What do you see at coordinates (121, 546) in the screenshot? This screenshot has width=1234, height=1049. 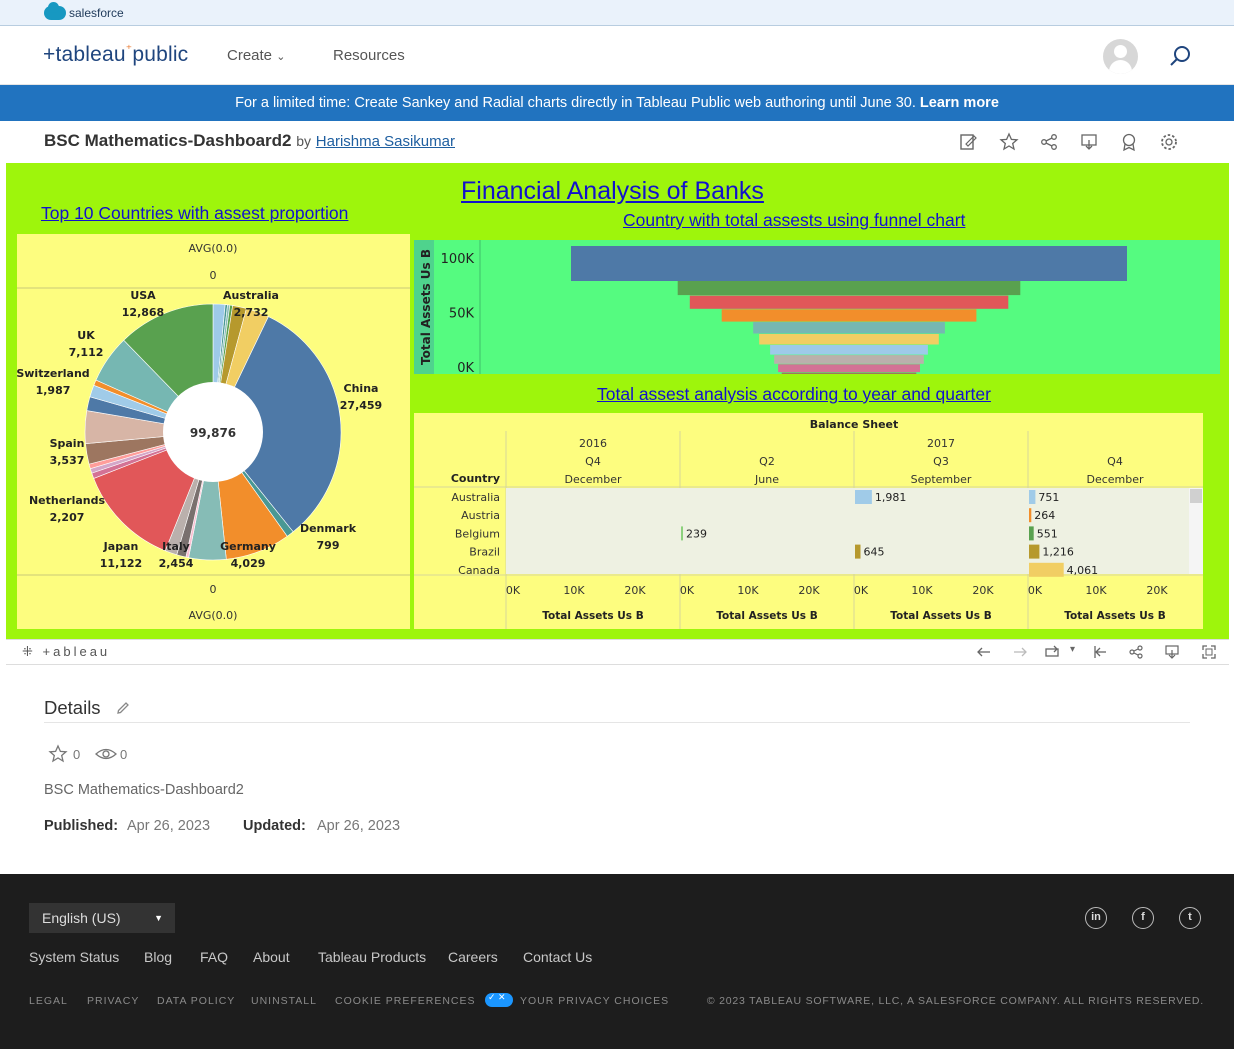 I see `pie-label-name: Japan` at bounding box center [121, 546].